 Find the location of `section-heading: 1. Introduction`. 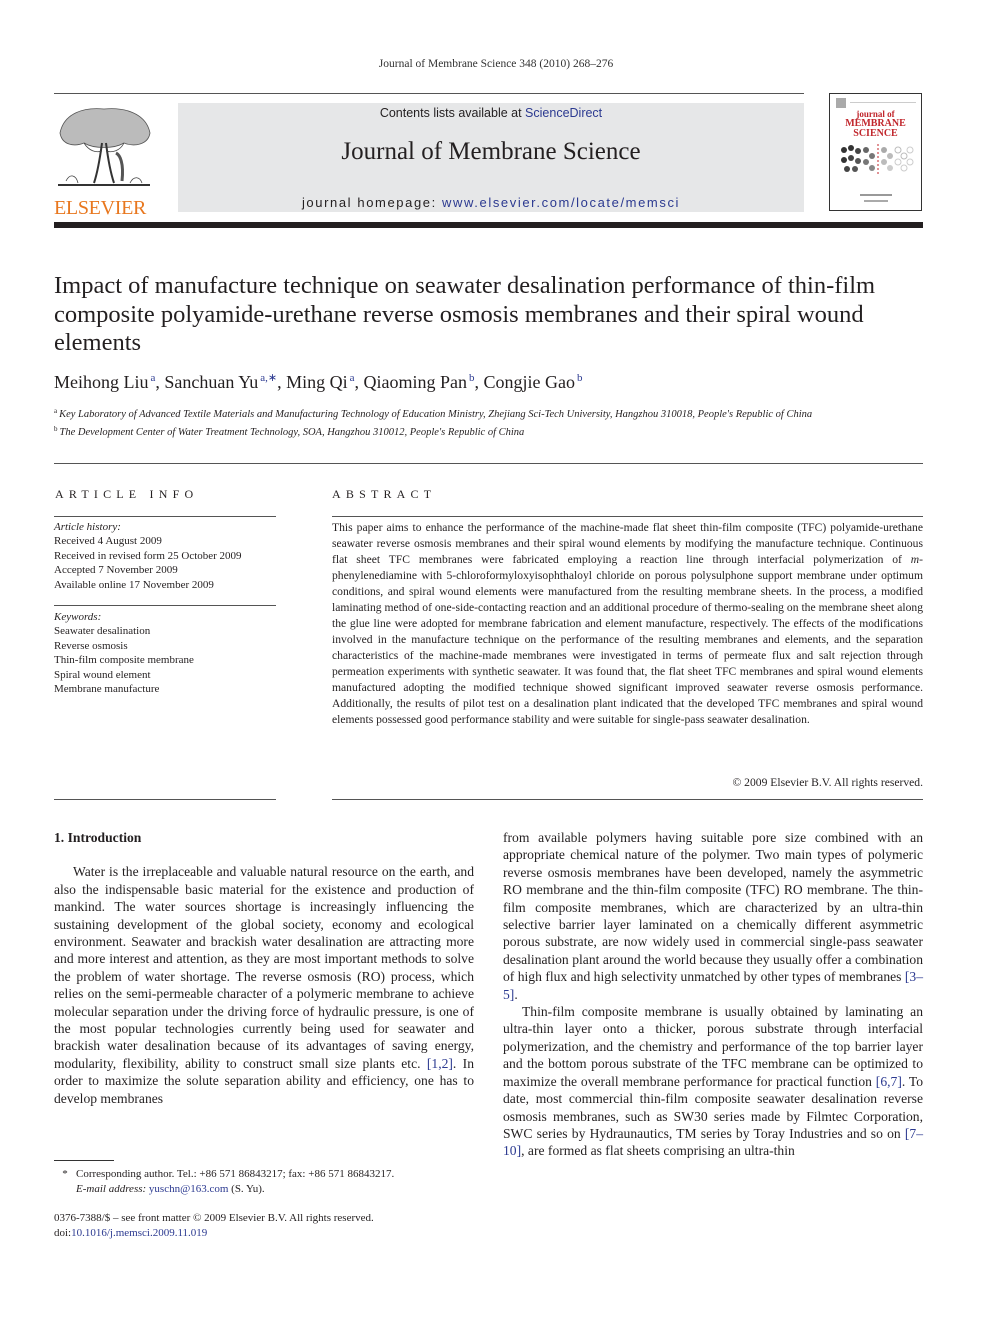

section-heading: 1. Introduction is located at coordinates (98, 837).